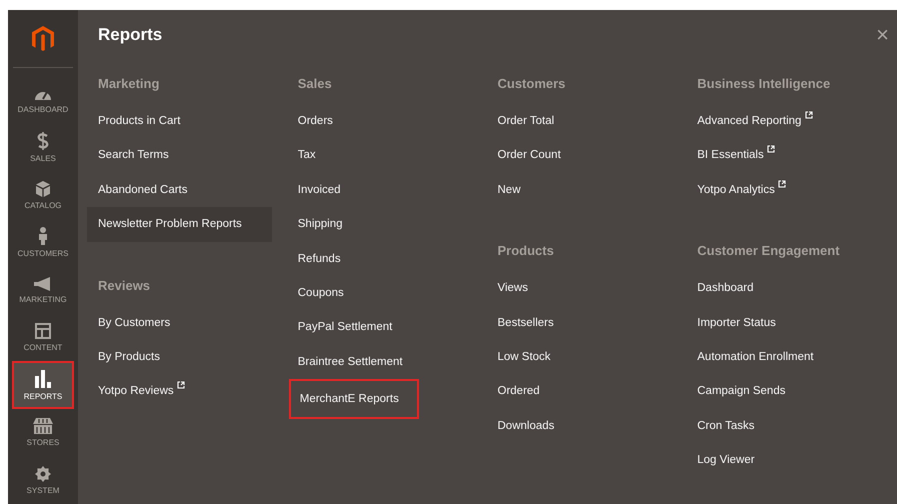  I want to click on menu-link: Order Total, so click(526, 121).